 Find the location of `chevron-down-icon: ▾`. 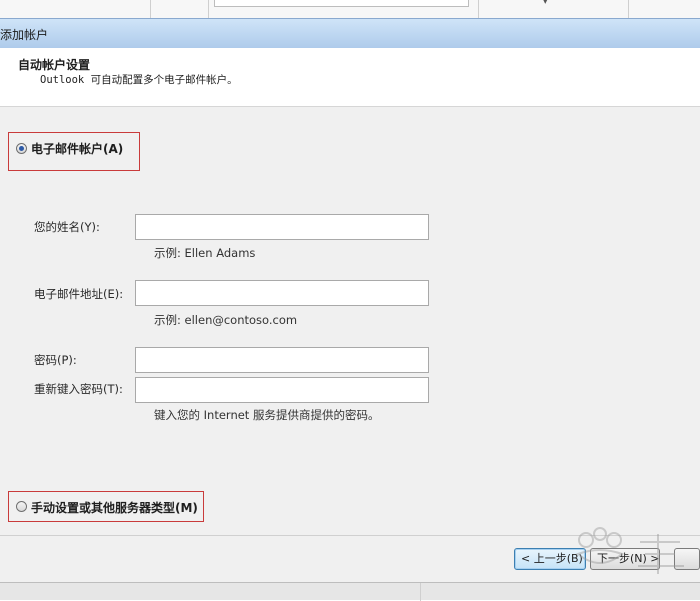

chevron-down-icon: ▾ is located at coordinates (545, 3).